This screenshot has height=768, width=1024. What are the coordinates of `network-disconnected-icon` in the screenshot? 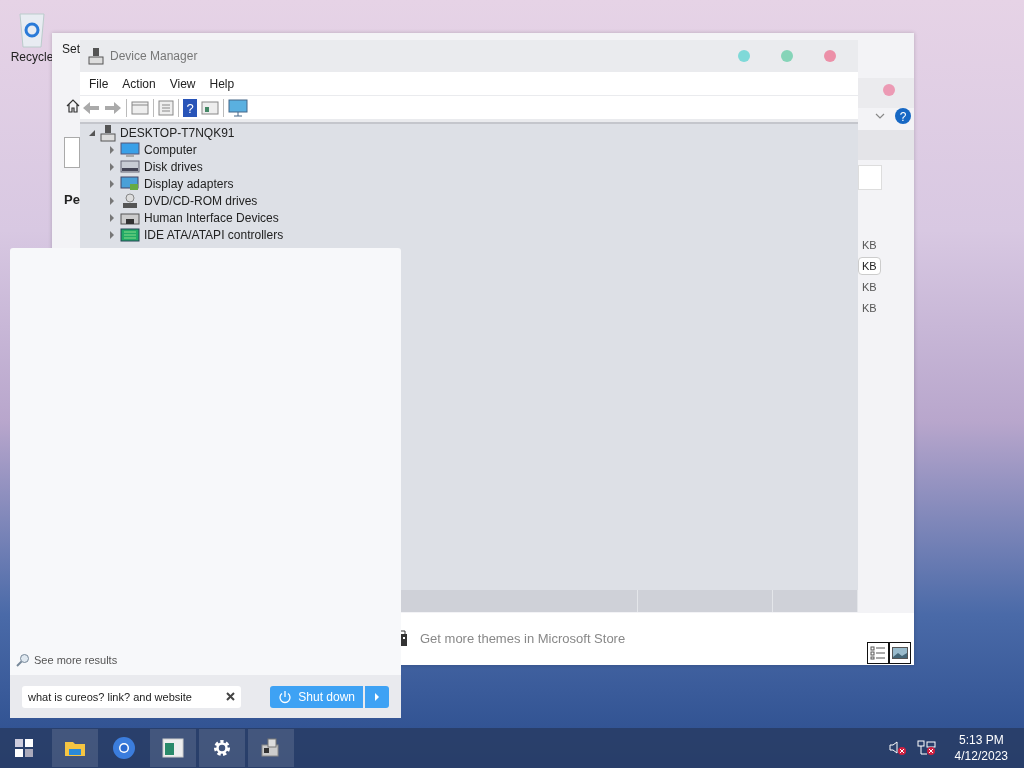 It's located at (926, 748).